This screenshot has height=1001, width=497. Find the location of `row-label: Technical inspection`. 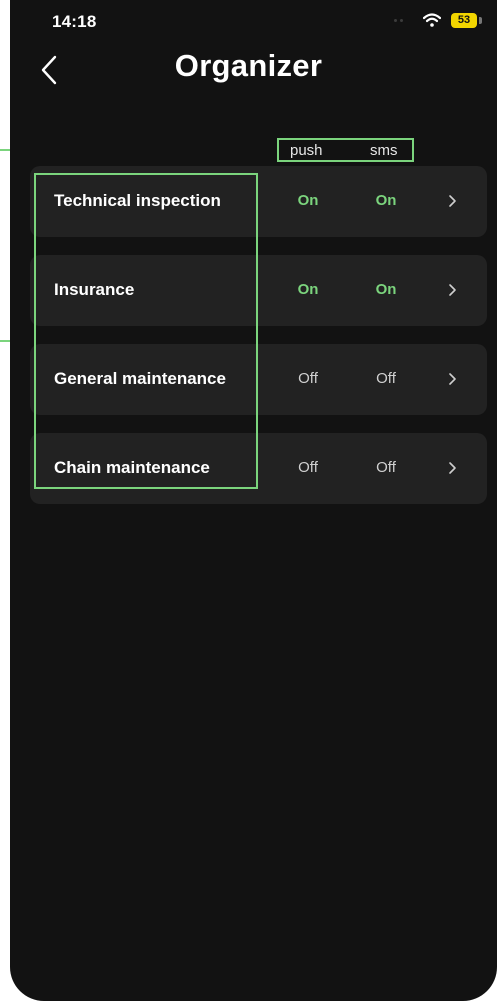

row-label: Technical inspection is located at coordinates (137, 200).